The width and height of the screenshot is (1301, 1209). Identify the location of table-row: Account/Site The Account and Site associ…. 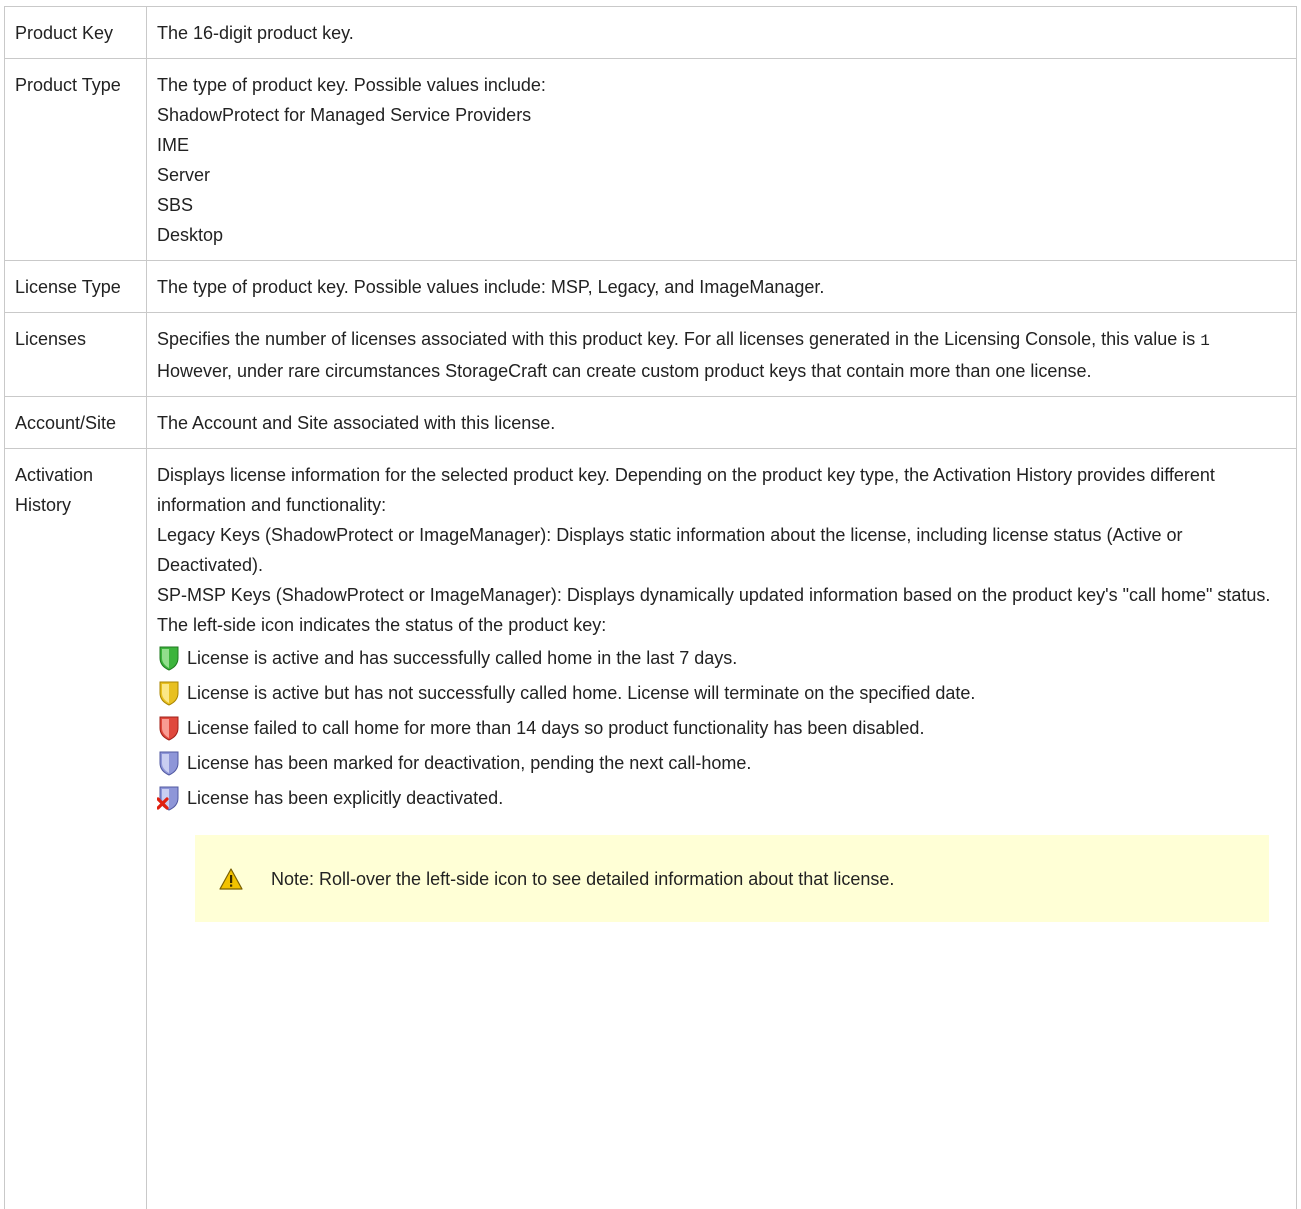
(650, 422).